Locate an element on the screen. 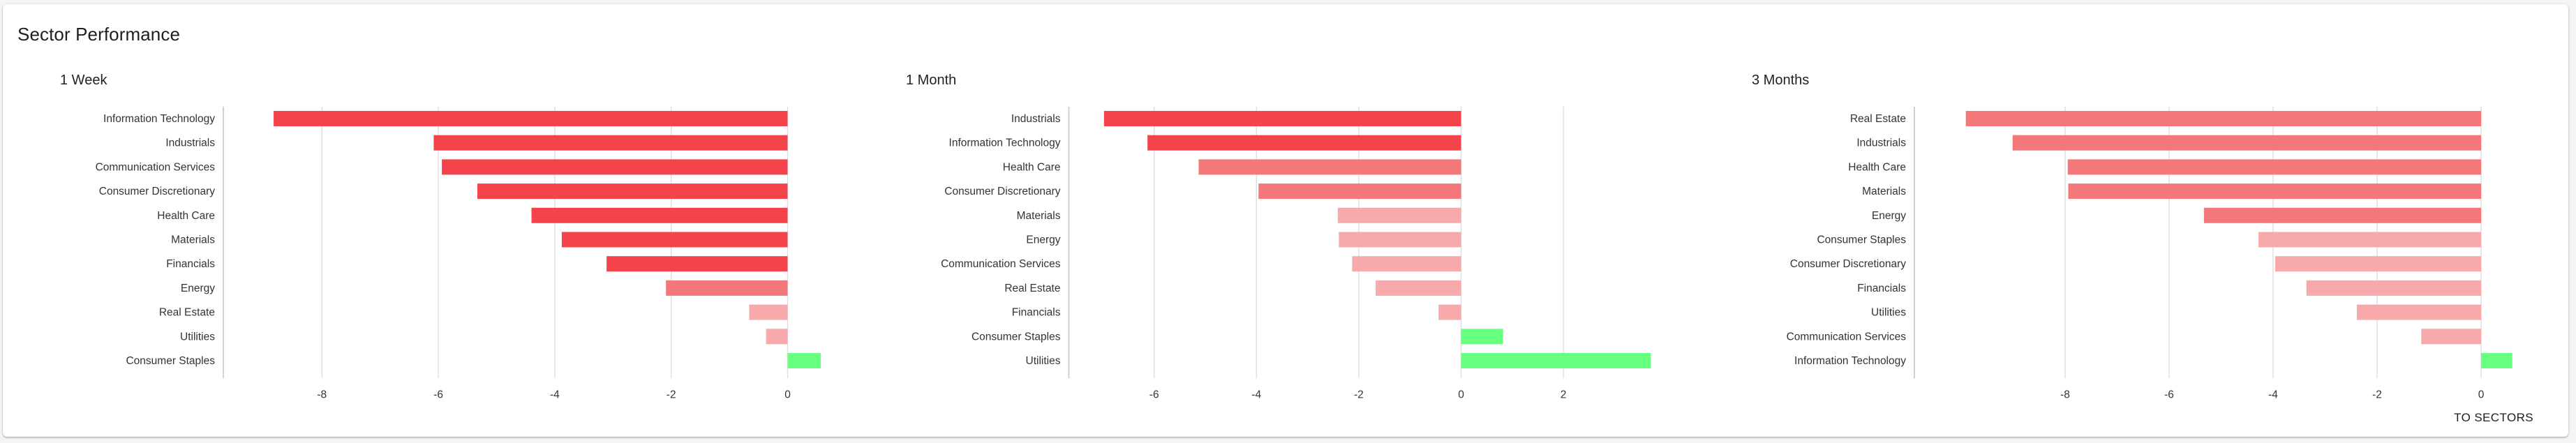 The width and height of the screenshot is (2576, 443). x-tick-label: -6 is located at coordinates (2169, 394).